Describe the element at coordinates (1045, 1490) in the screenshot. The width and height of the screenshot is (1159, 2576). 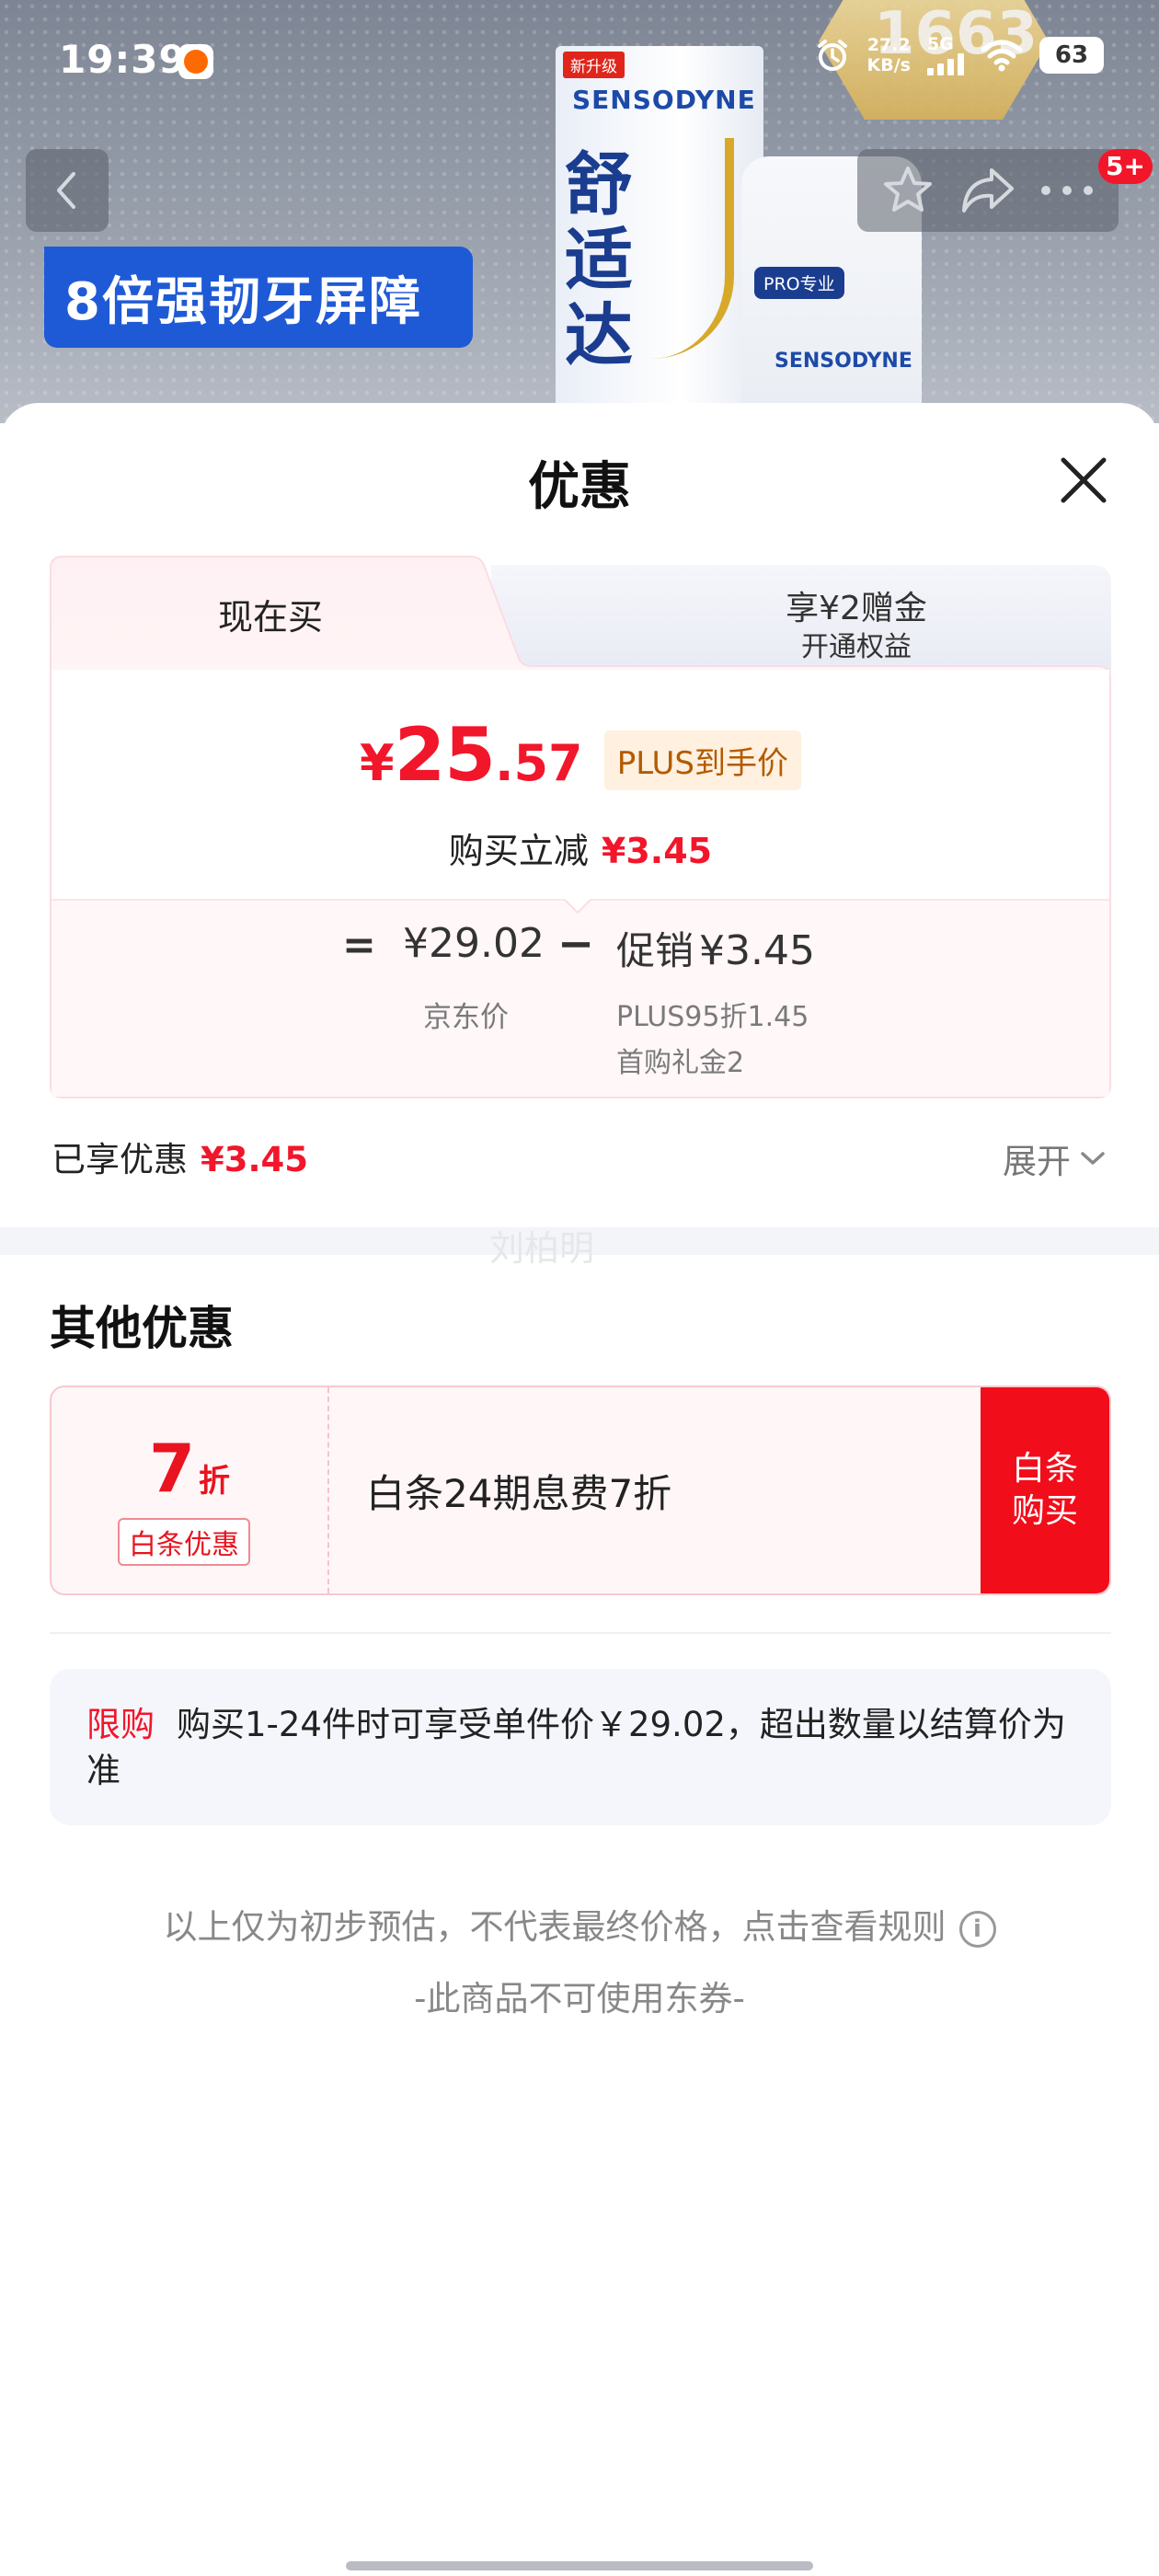
I see `baitiao-buy-button: 白条购买` at that location.